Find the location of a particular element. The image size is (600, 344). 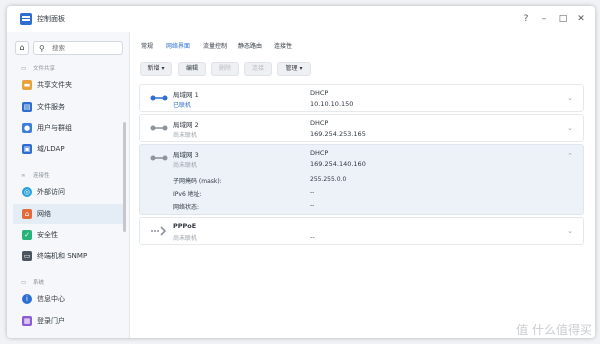

tab-network-interface: 网络界面 is located at coordinates (178, 45).